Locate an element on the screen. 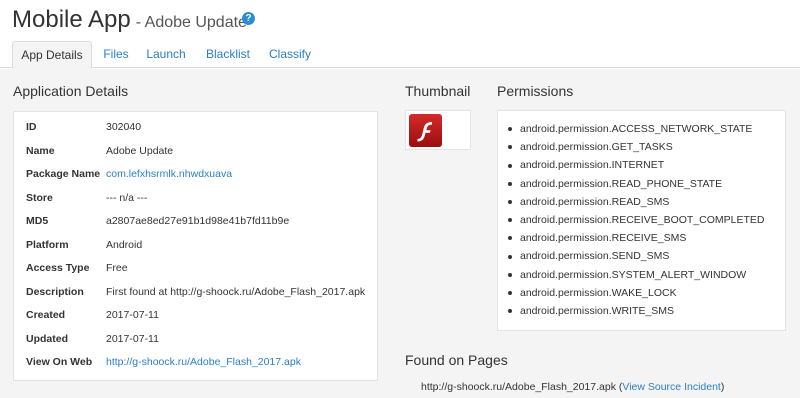 Image resolution: width=800 pixels, height=398 pixels. detail-key: MD5 is located at coordinates (37, 221).